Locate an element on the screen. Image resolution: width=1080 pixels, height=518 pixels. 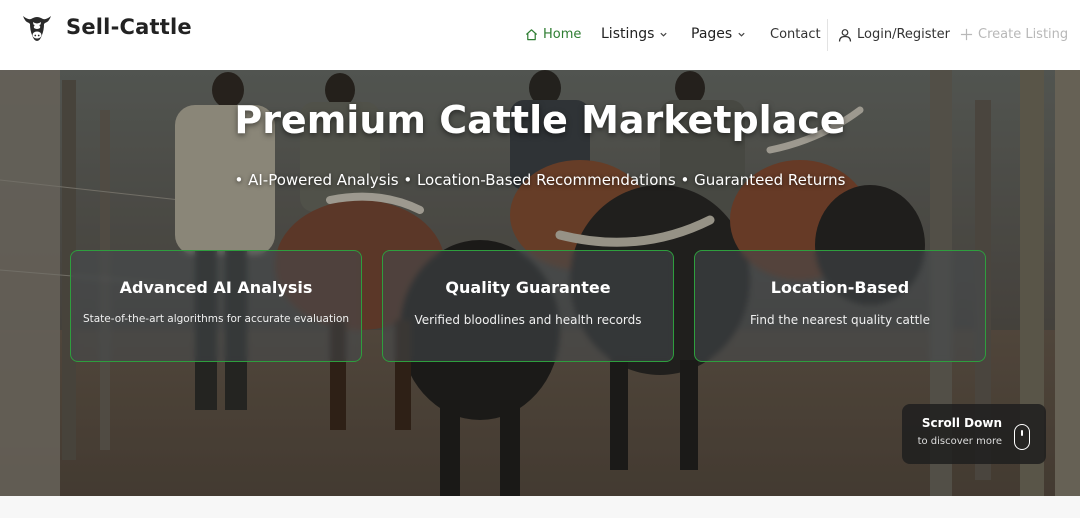
user-icon is located at coordinates (845, 35).